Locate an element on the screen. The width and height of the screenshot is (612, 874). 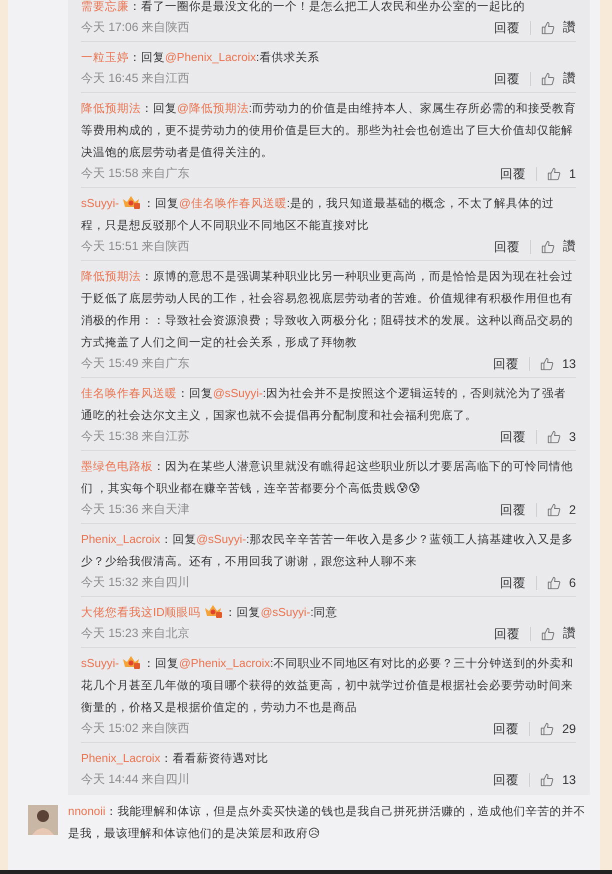
like-button: 1 is located at coordinates (556, 173).